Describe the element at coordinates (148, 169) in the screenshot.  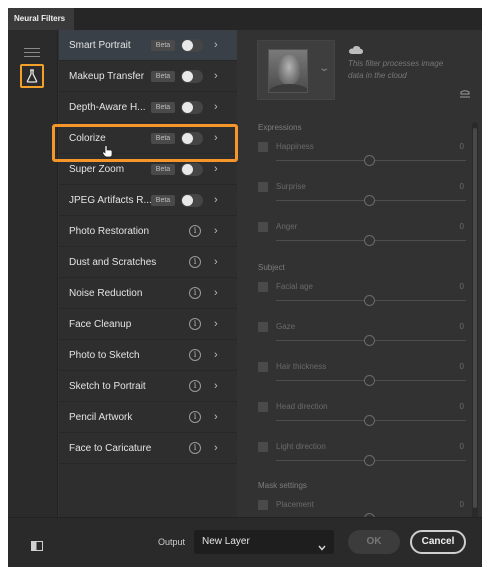
I see `filter-item-super-zoom: Super Zoom Beta ›` at that location.